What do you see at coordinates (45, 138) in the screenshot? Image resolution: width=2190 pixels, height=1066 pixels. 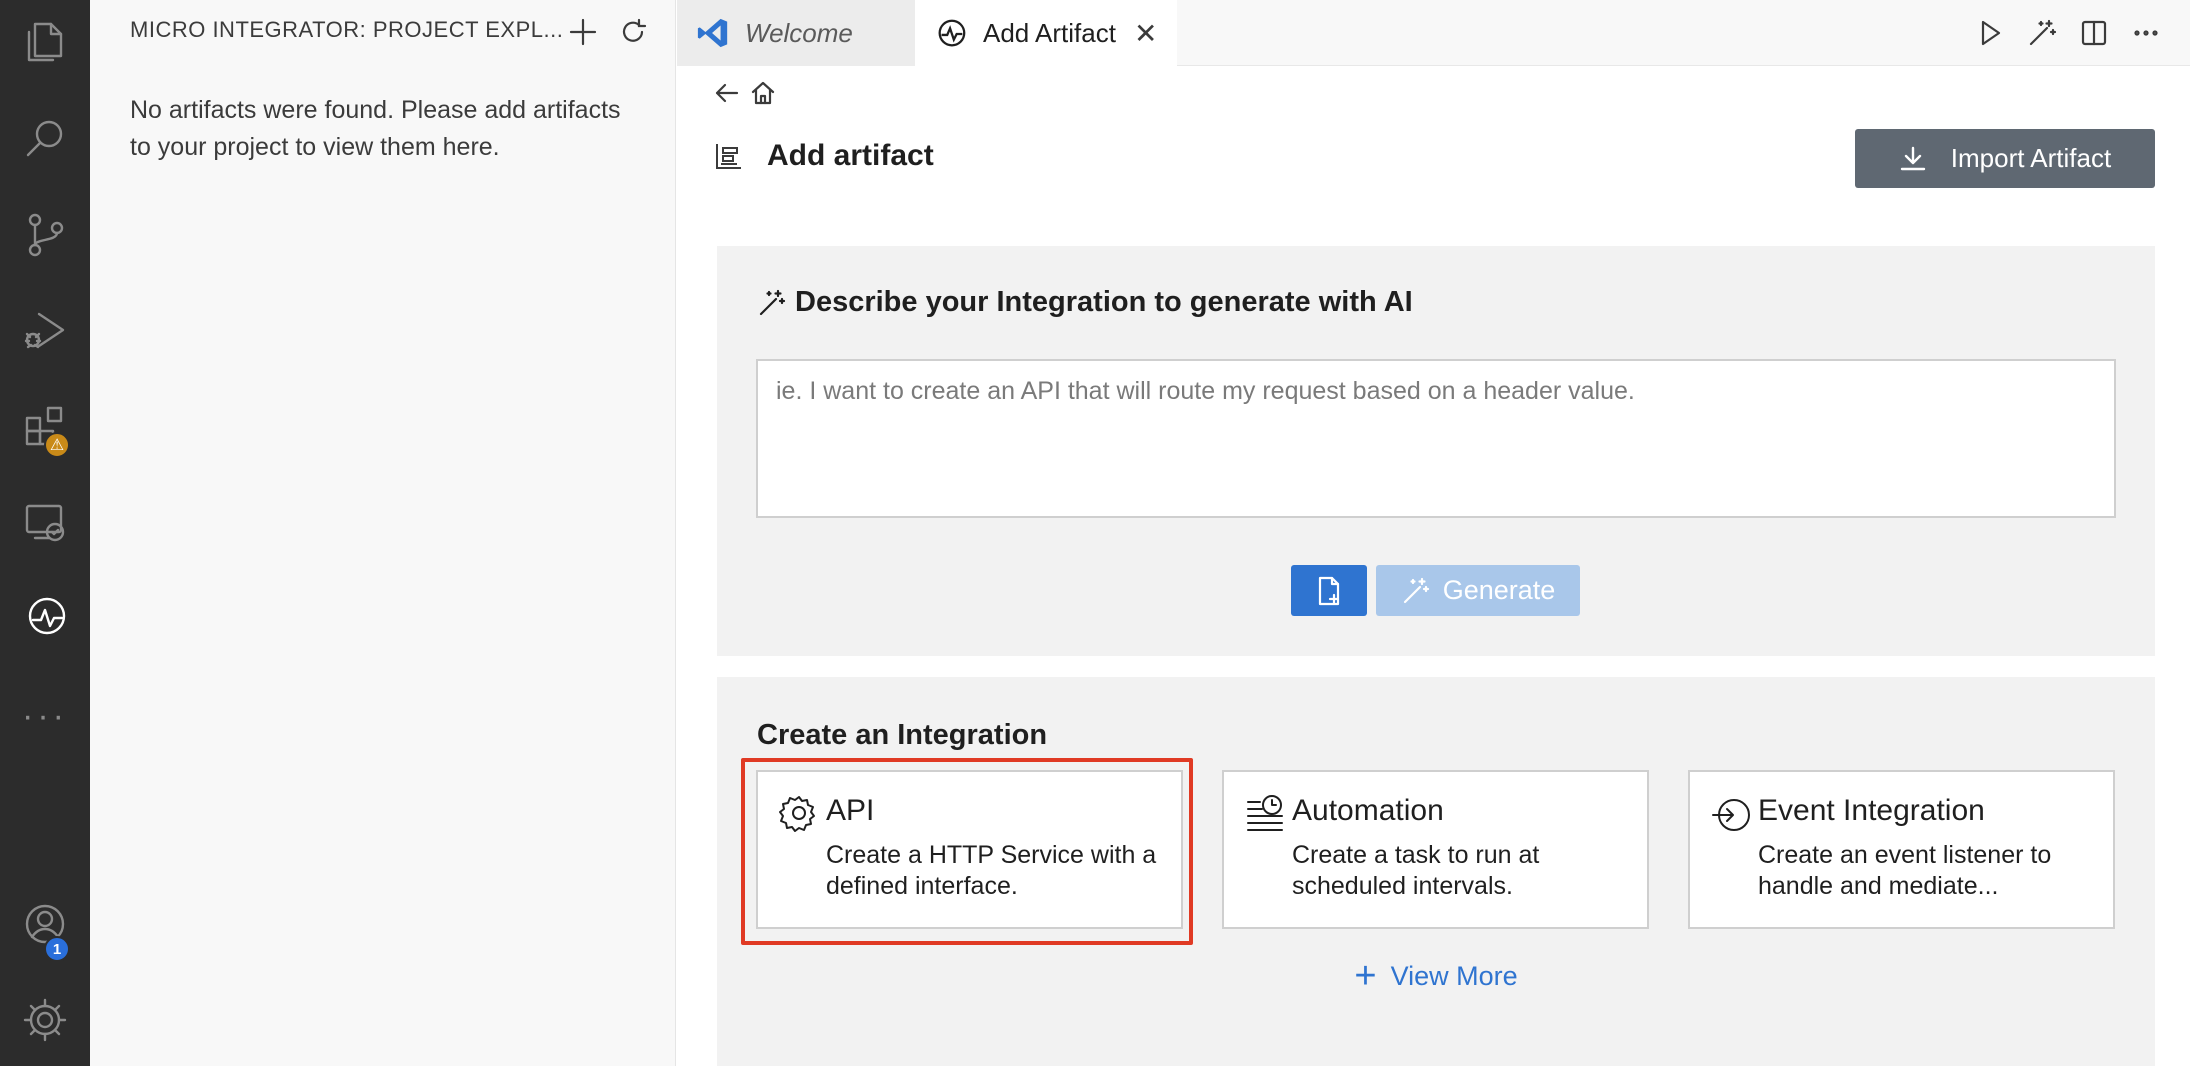 I see `search-icon` at bounding box center [45, 138].